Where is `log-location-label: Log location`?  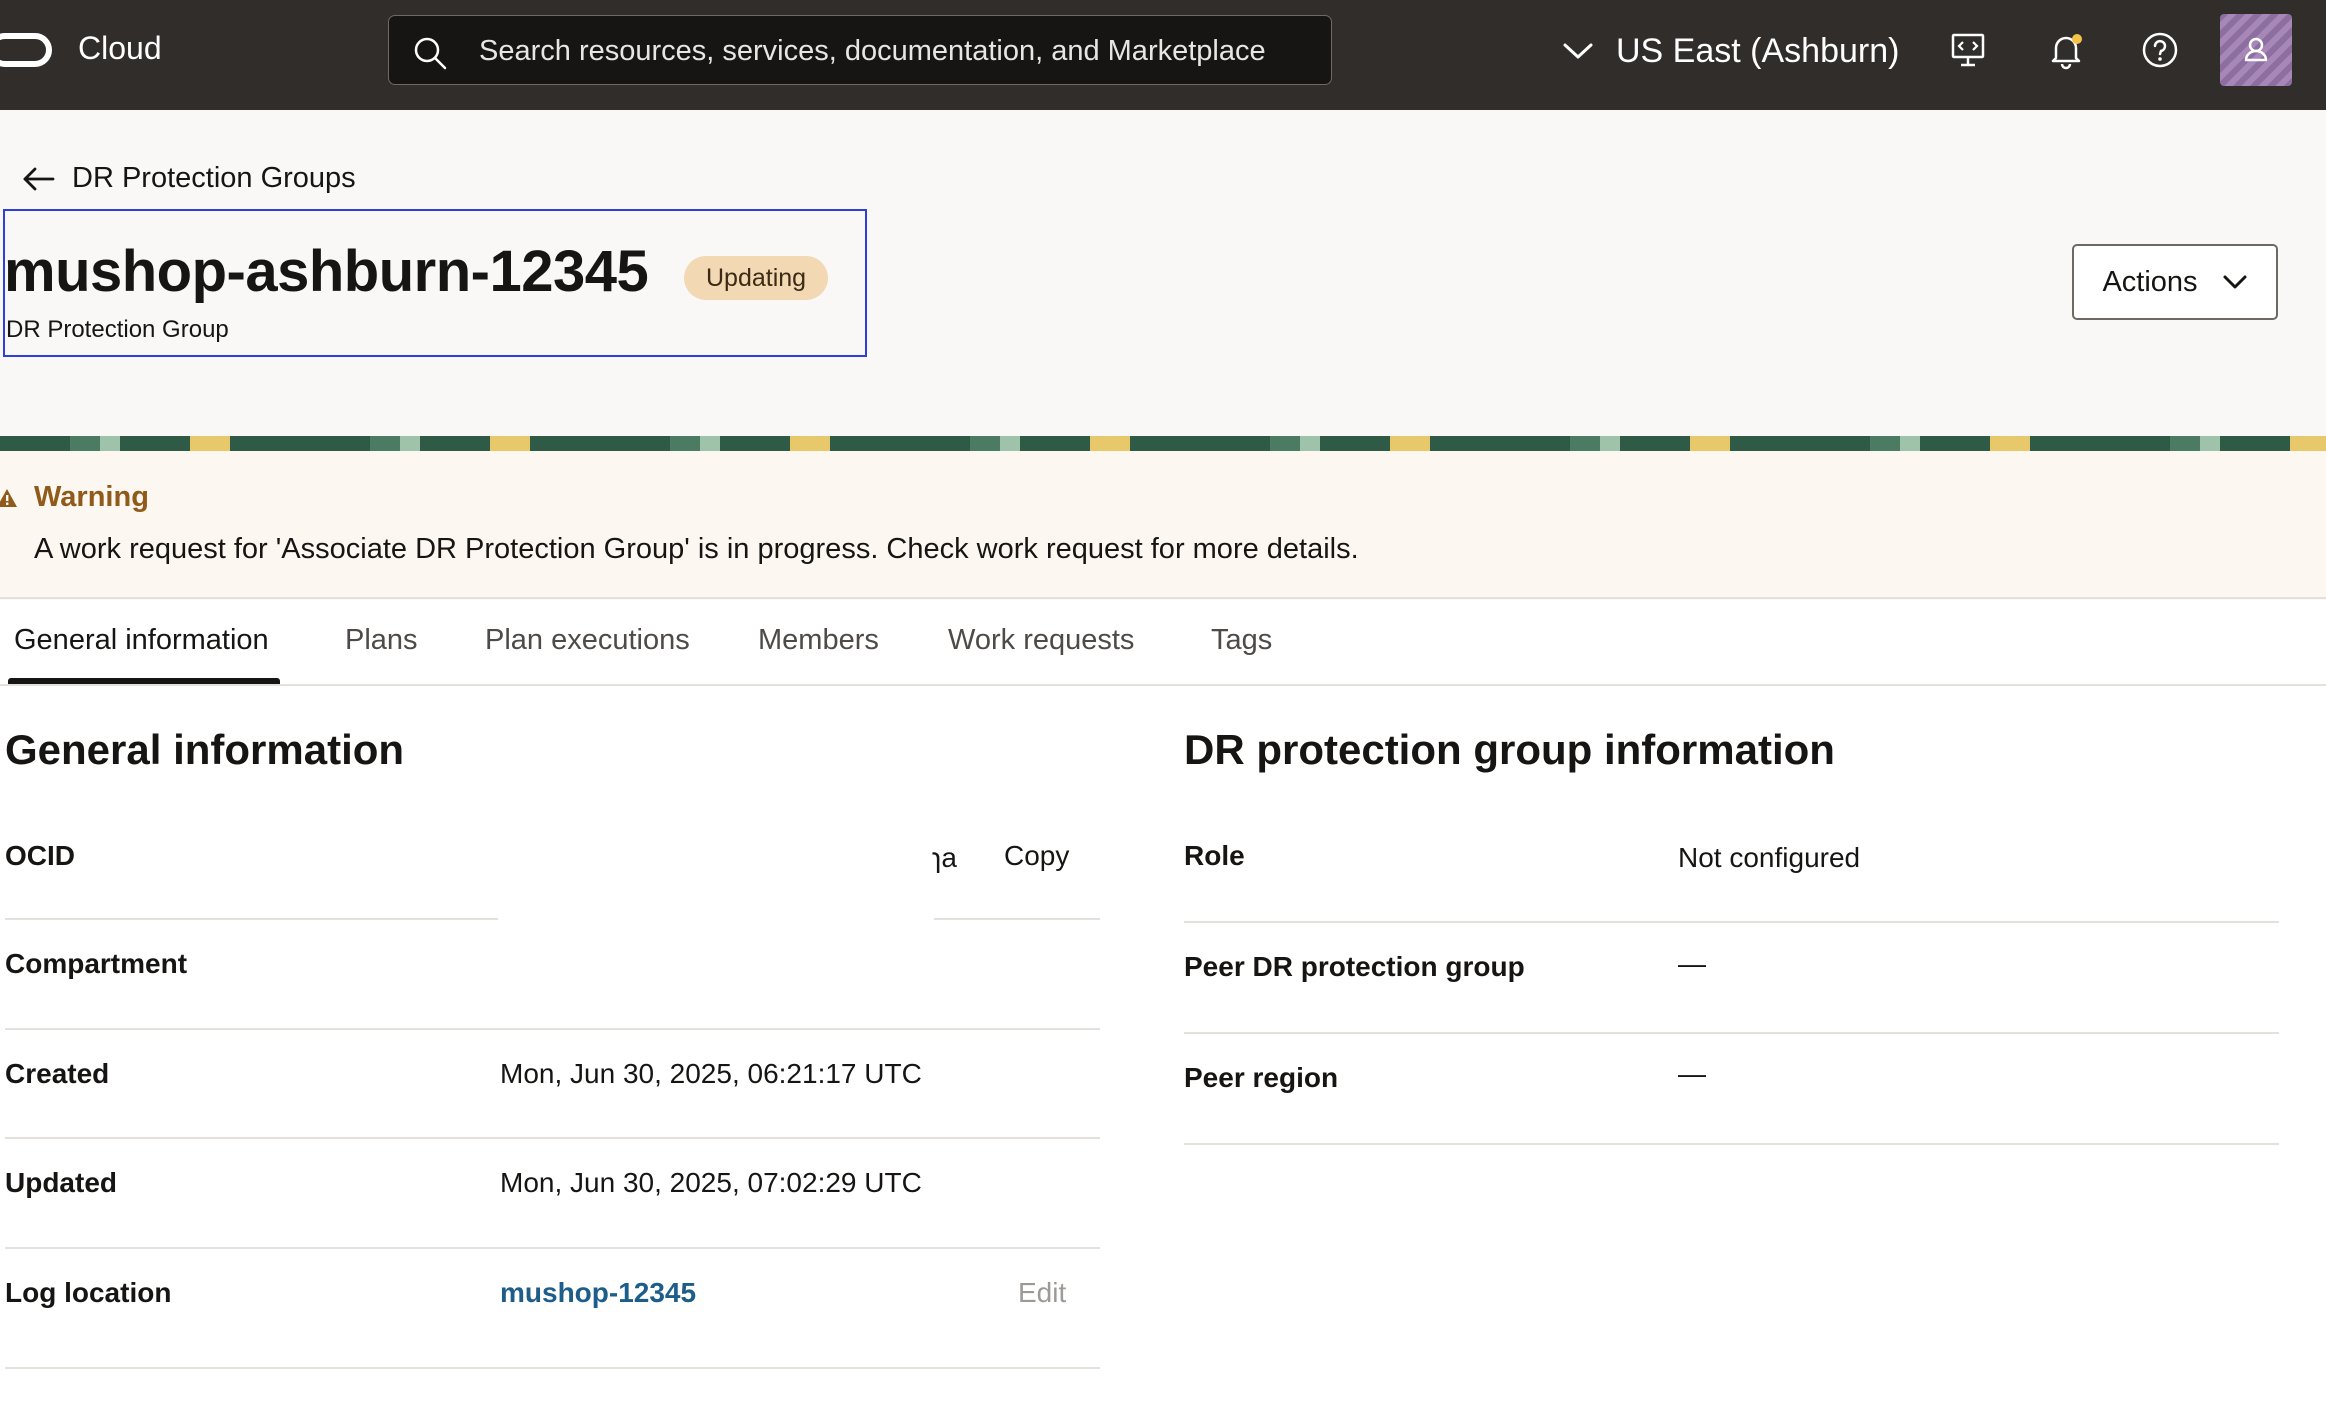
log-location-label: Log location is located at coordinates (88, 1292).